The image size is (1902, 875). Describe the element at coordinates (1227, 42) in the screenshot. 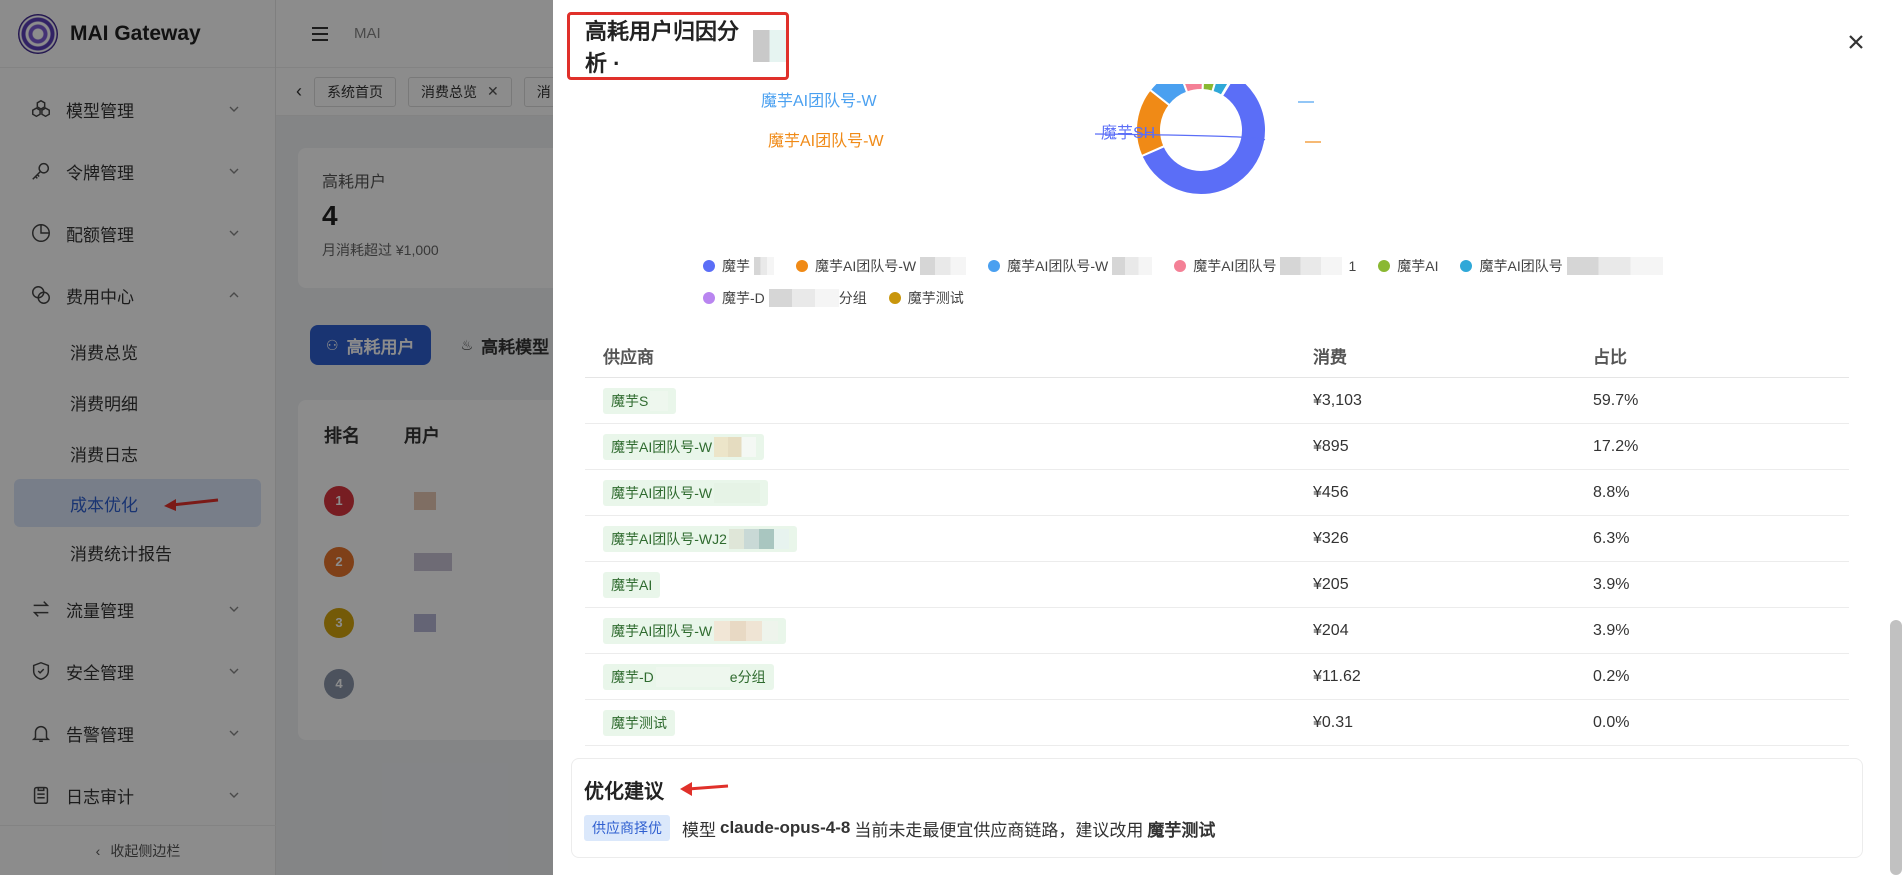

I see `drawer-header: 高耗用户归因分析 ·` at that location.